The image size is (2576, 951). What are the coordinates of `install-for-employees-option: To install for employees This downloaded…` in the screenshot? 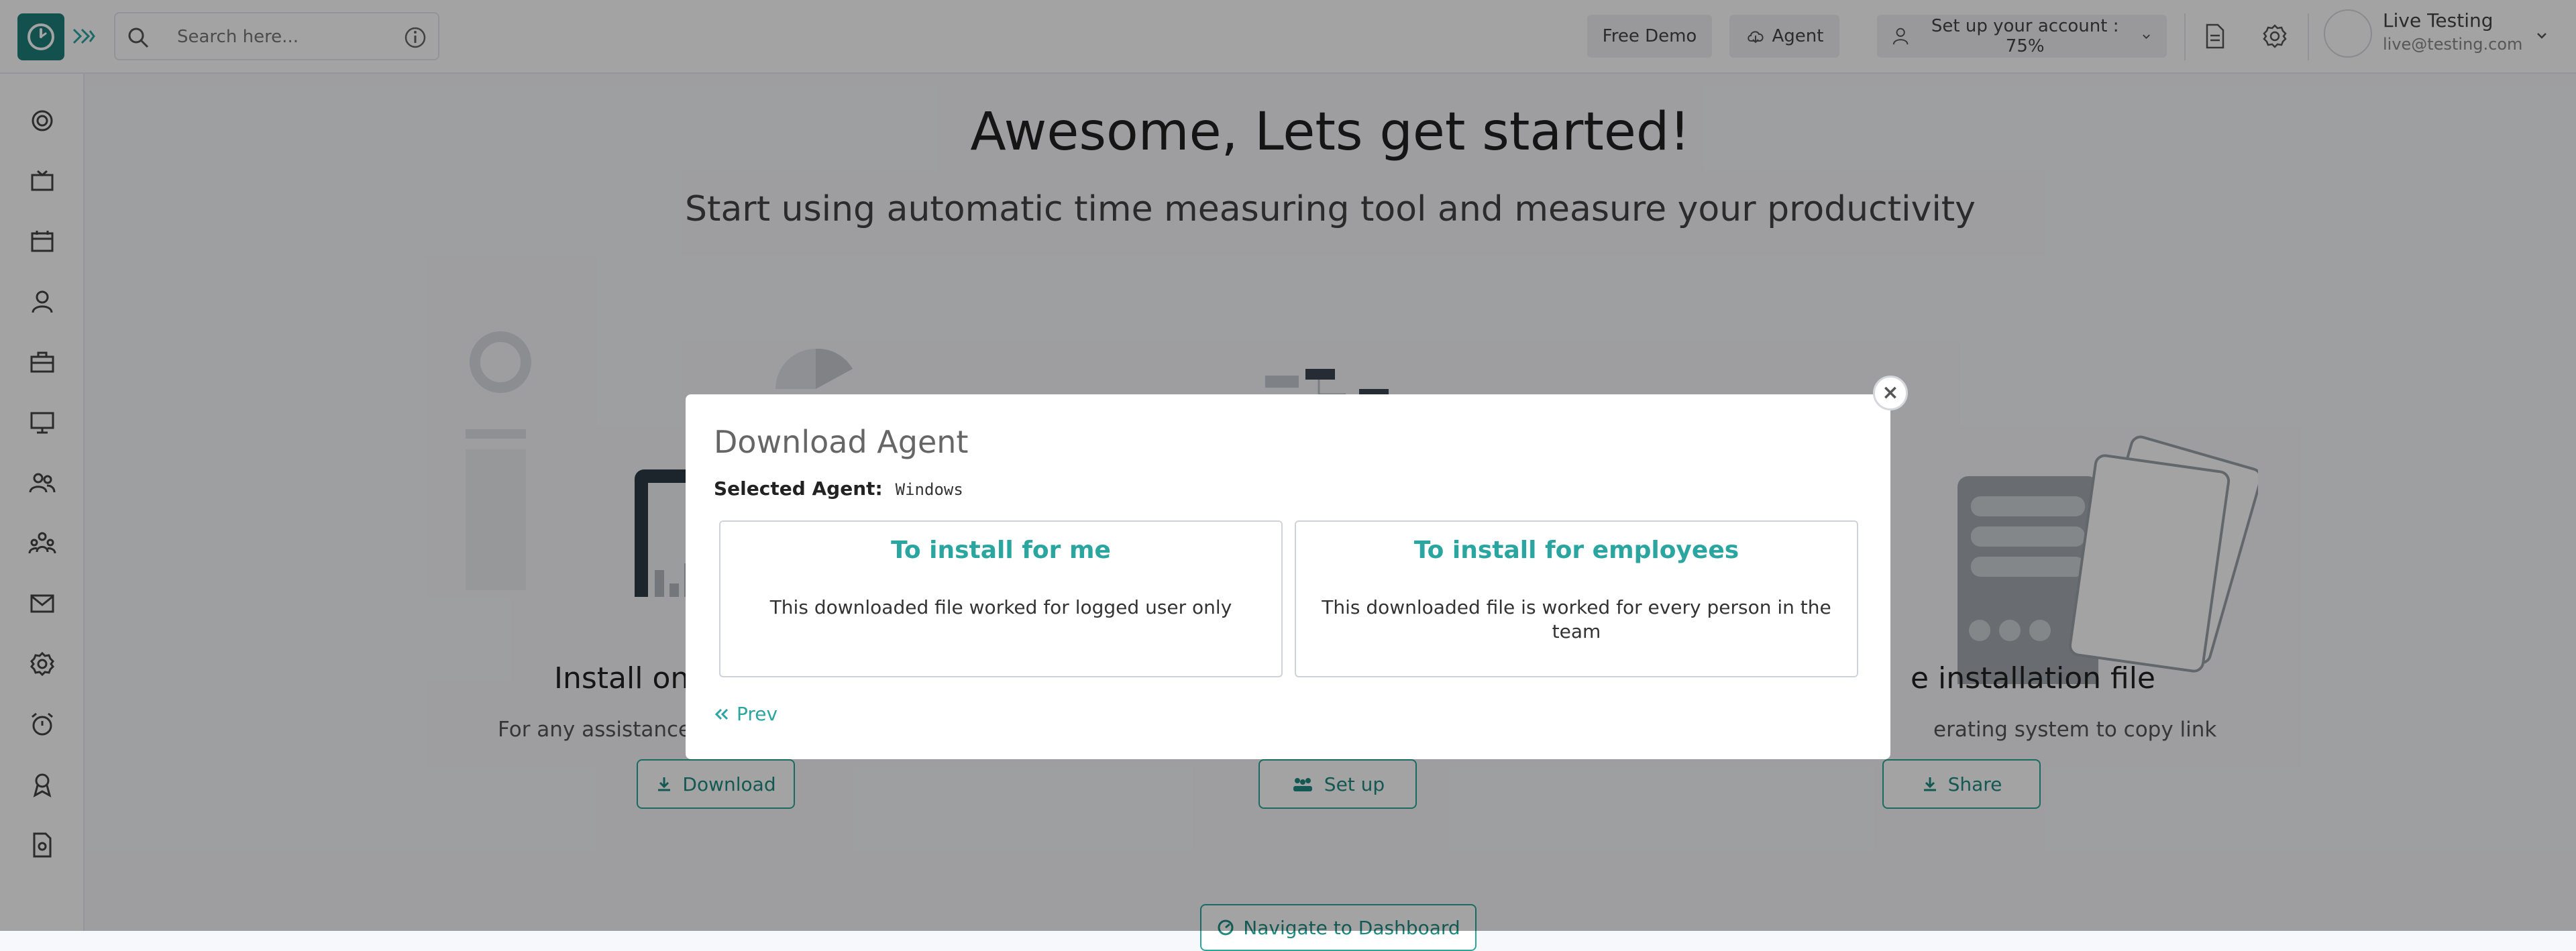 It's located at (1576, 598).